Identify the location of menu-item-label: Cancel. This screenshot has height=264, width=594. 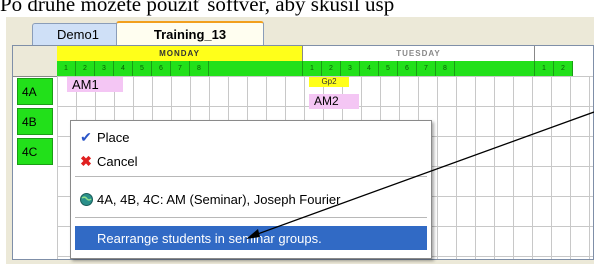
(117, 161).